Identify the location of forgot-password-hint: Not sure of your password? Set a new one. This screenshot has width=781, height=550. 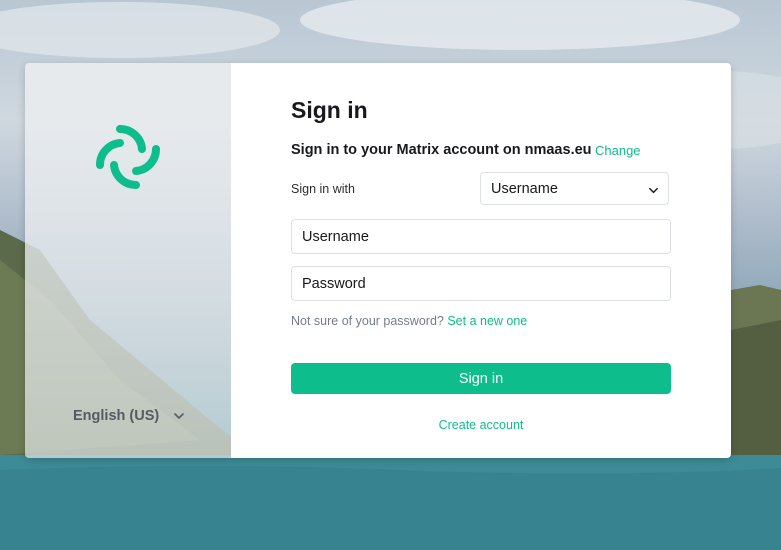
(409, 321).